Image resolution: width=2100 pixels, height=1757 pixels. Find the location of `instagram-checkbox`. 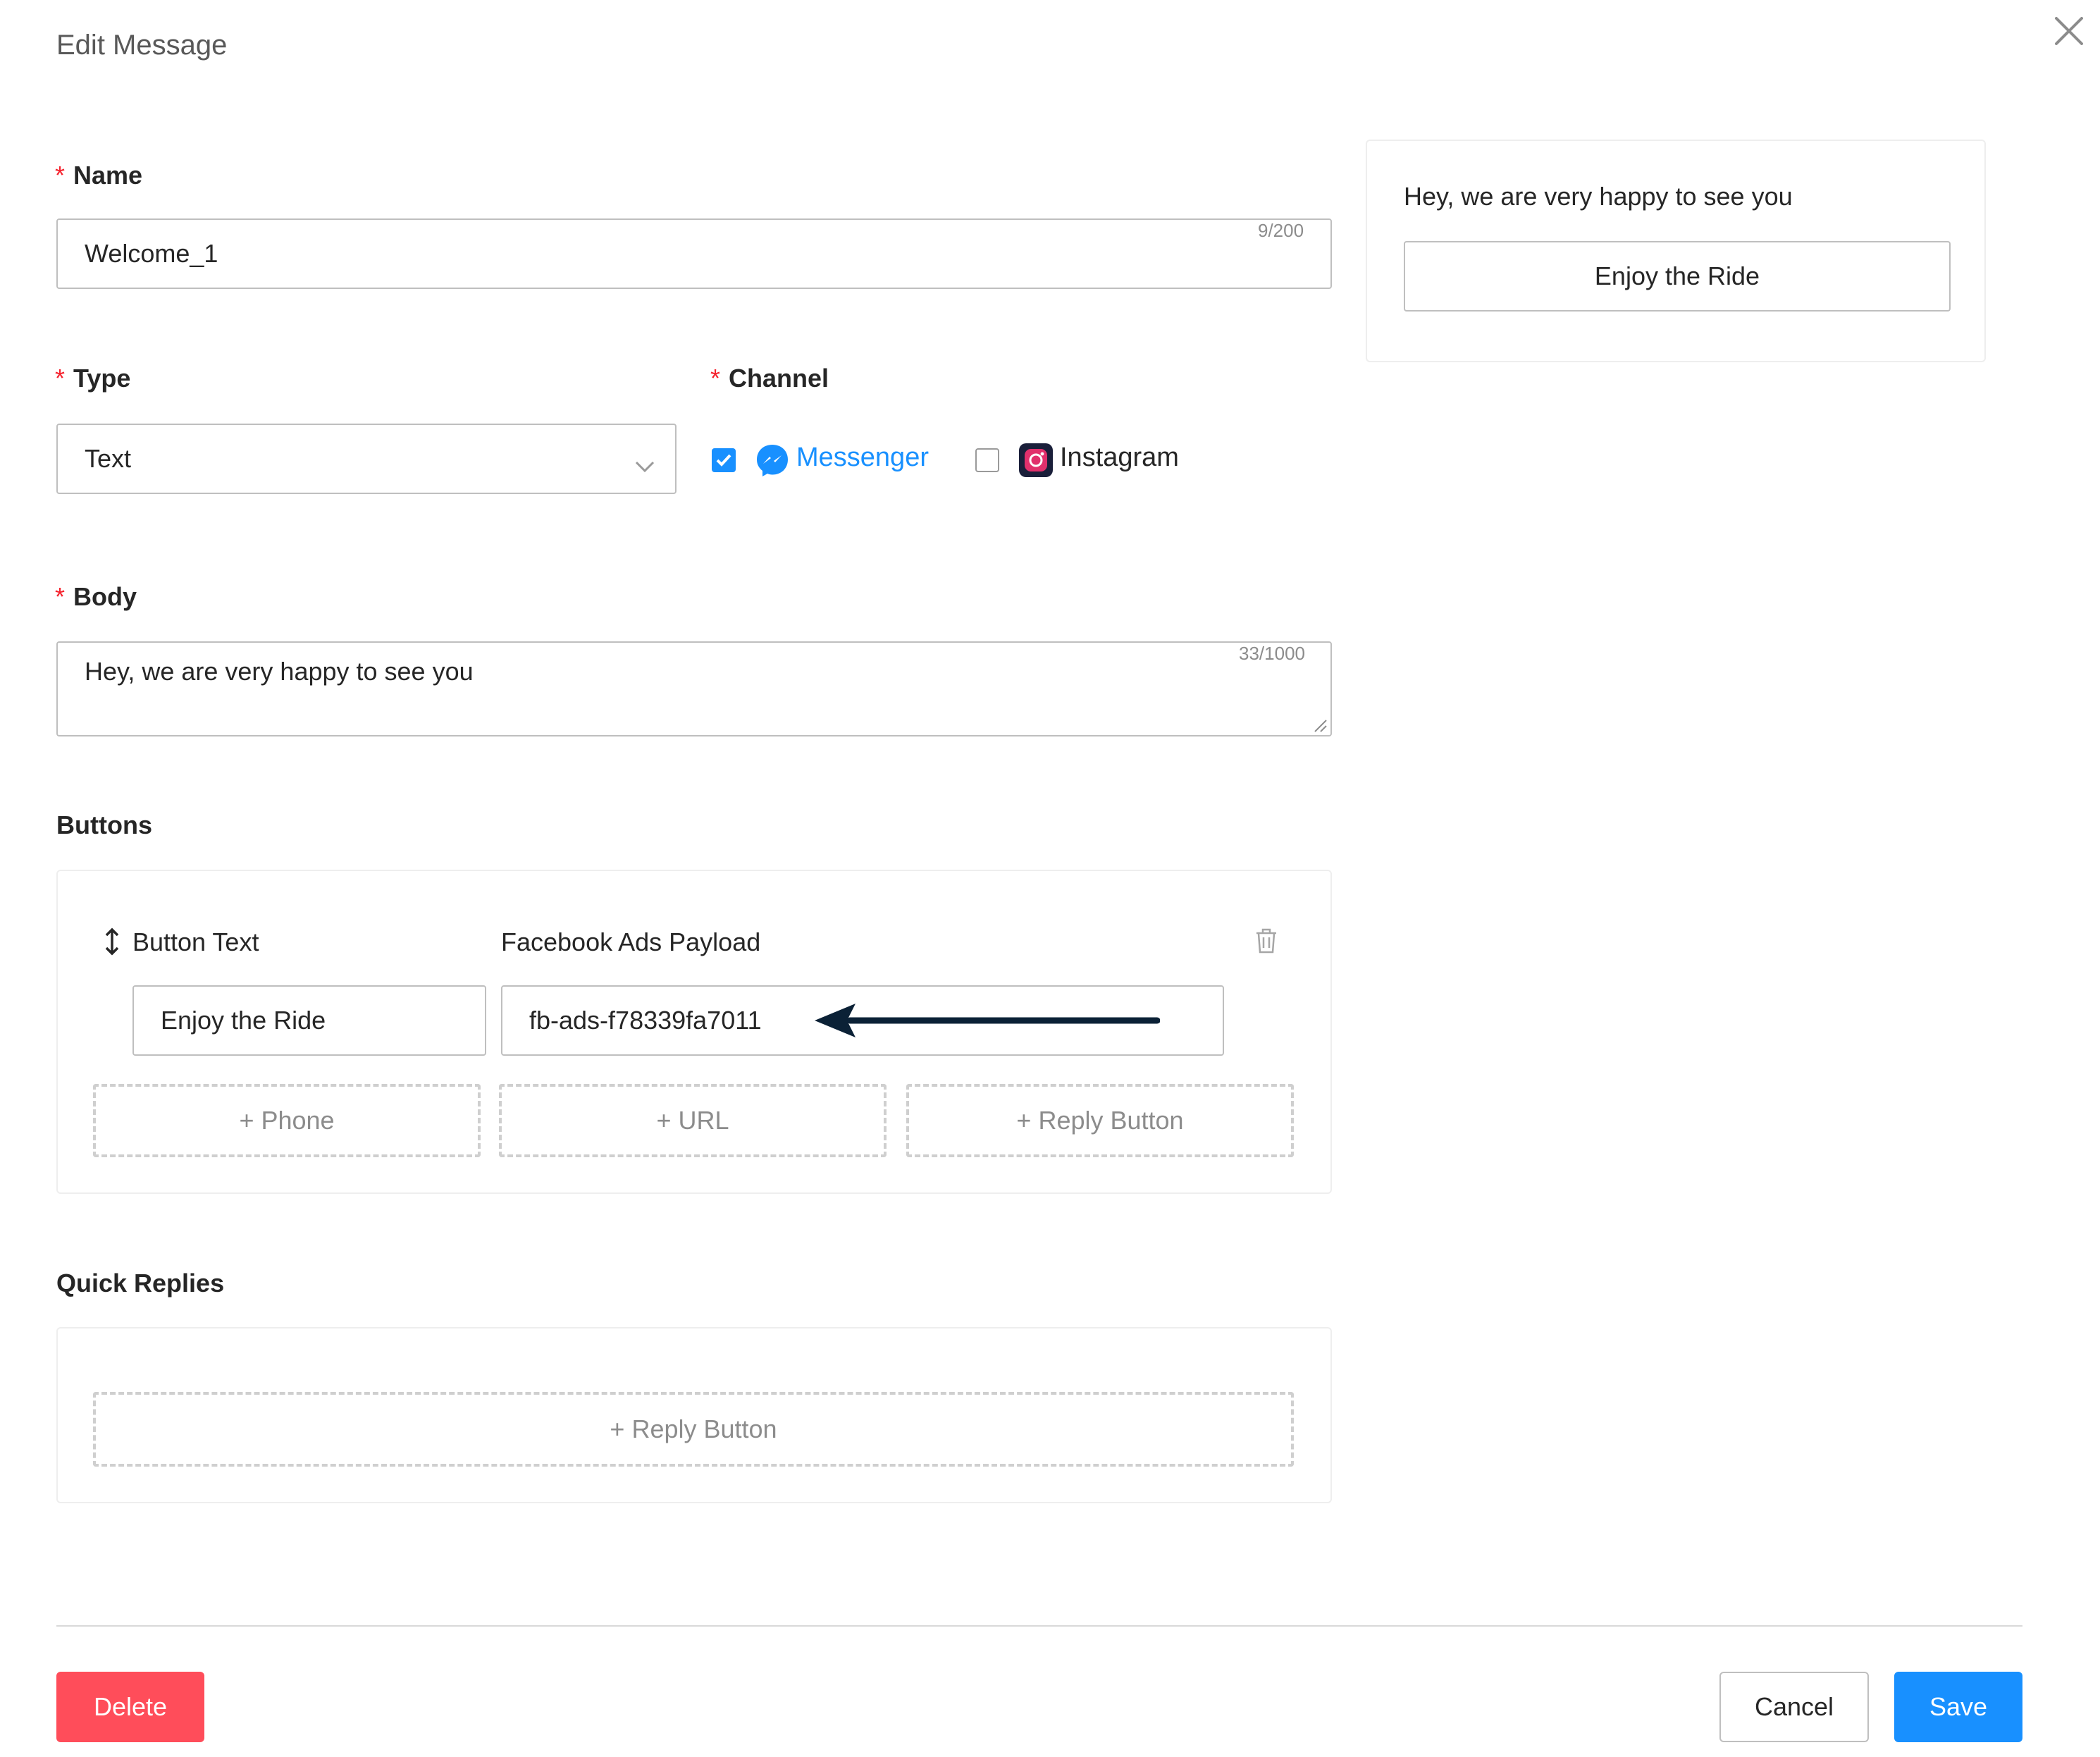

instagram-checkbox is located at coordinates (987, 460).